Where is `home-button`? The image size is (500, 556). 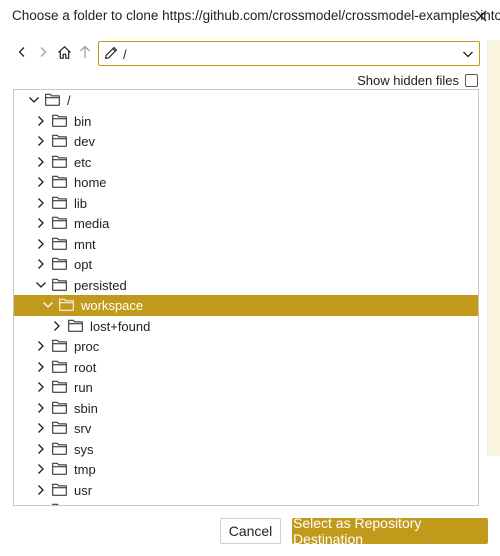 home-button is located at coordinates (64, 52).